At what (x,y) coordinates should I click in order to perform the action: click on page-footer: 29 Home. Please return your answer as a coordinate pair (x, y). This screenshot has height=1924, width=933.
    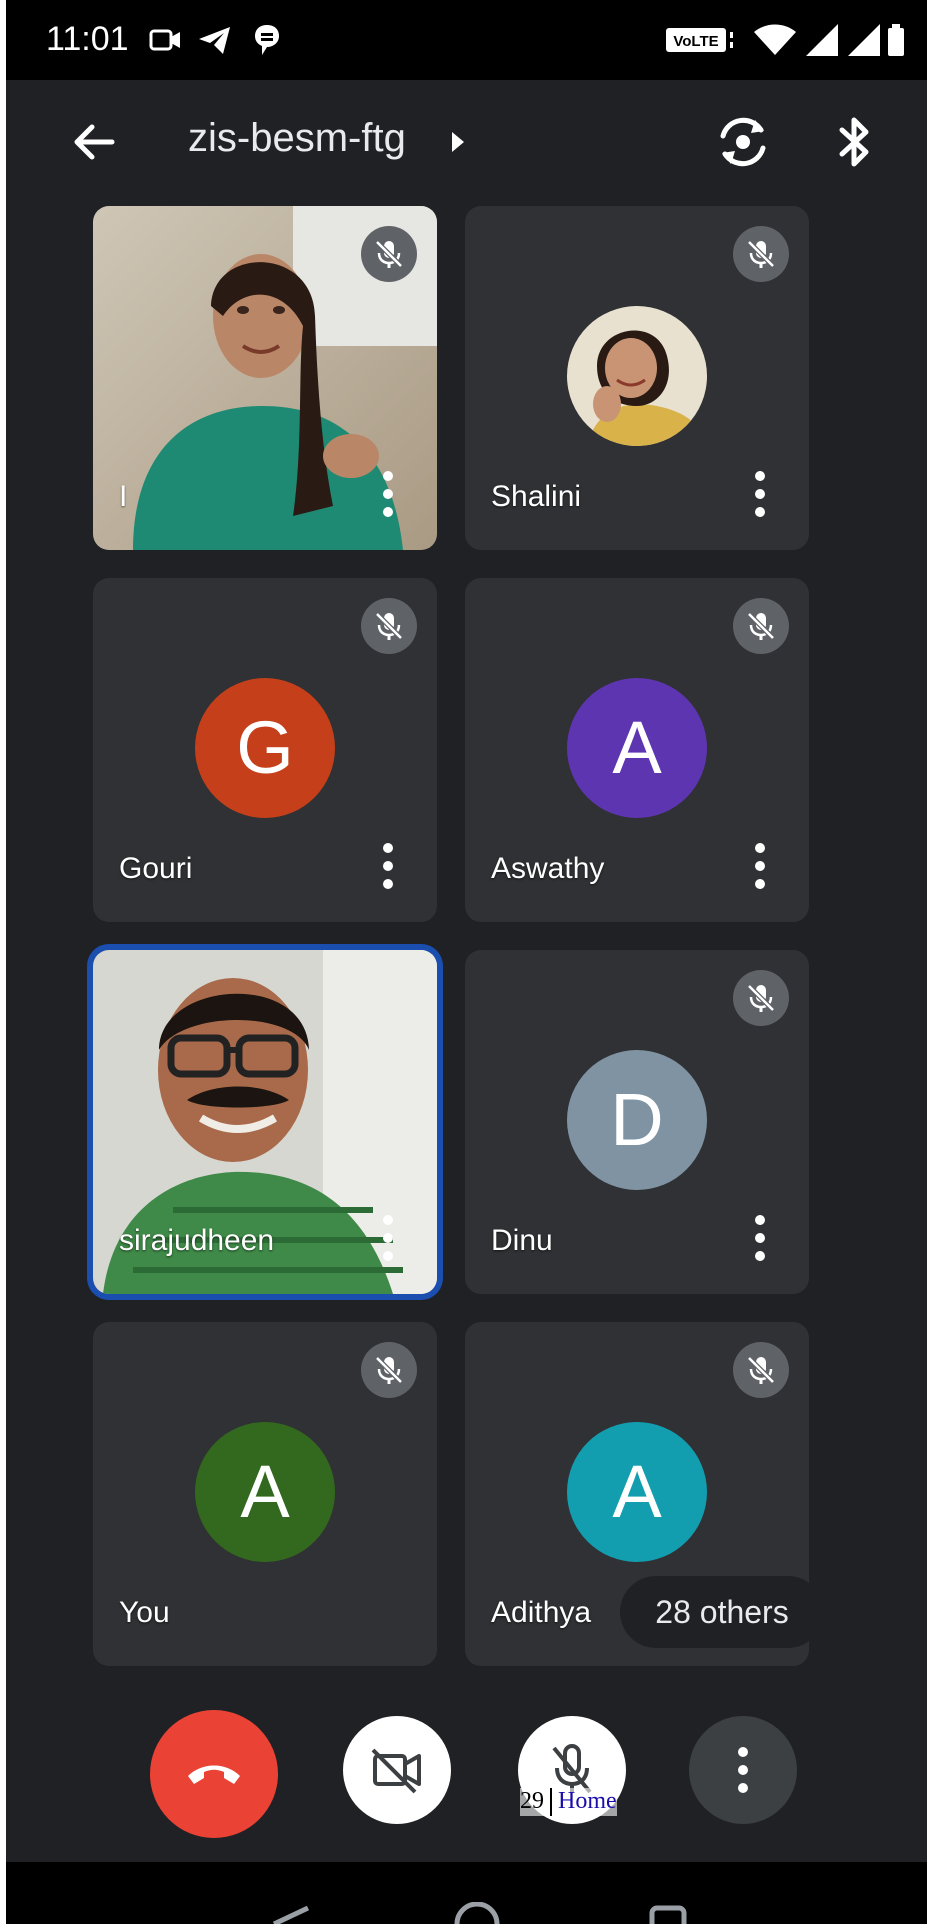
    Looking at the image, I should click on (568, 1802).